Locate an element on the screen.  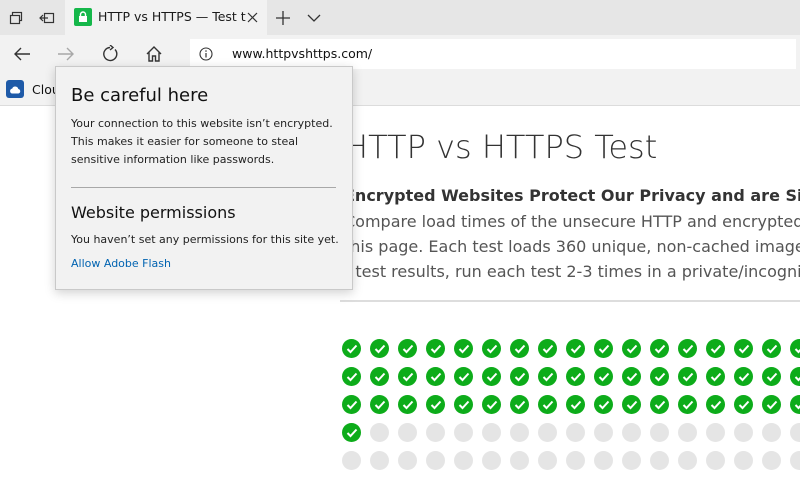
site-info-button is located at coordinates (206, 54).